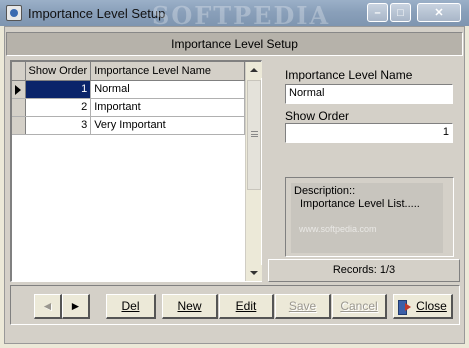  Describe the element at coordinates (168, 125) in the screenshot. I see `cell-name: Very Important` at that location.